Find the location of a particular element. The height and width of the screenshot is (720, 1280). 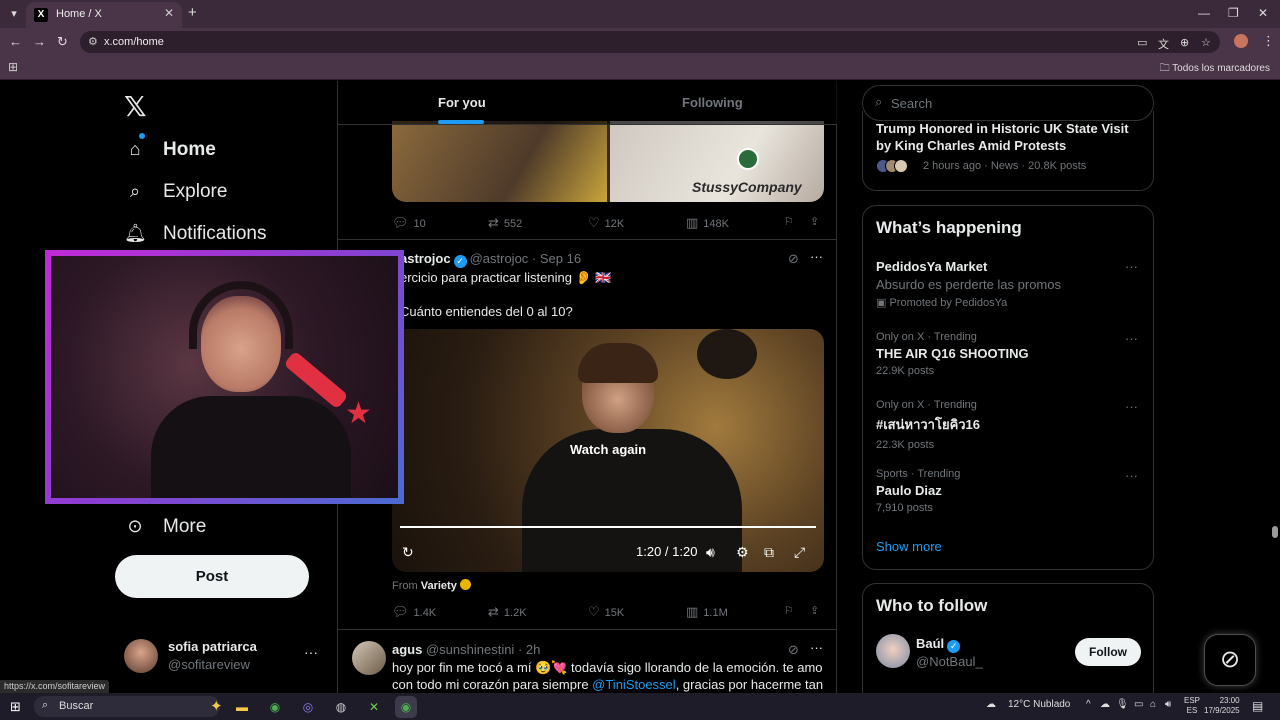

cast-icon: ▭ is located at coordinates (1142, 42).